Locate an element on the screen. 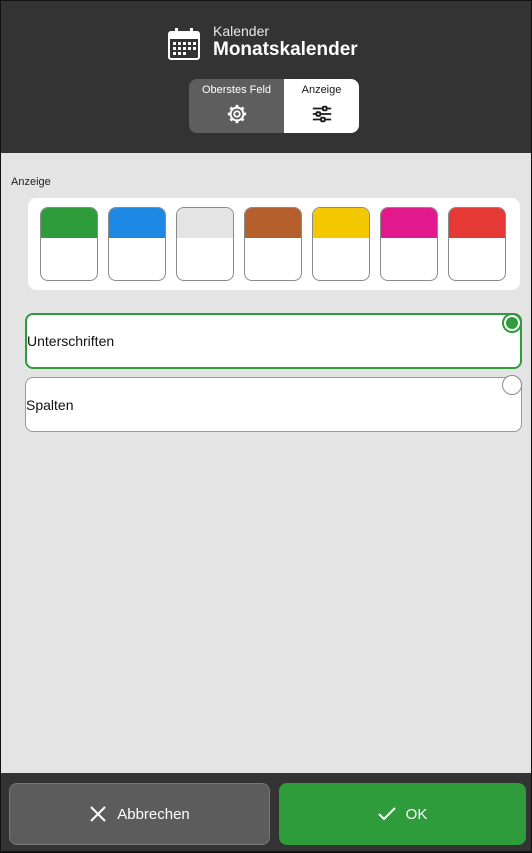 This screenshot has height=853, width=532. sliders-icon is located at coordinates (321, 114).